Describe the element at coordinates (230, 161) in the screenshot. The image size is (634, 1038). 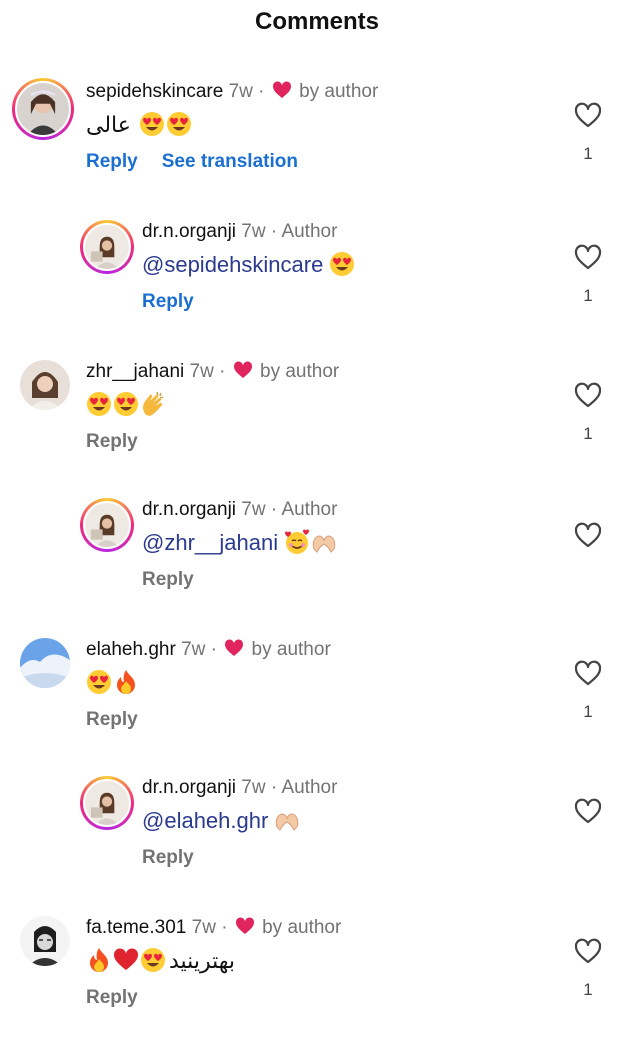
I see `see-translation-button: See translation` at that location.